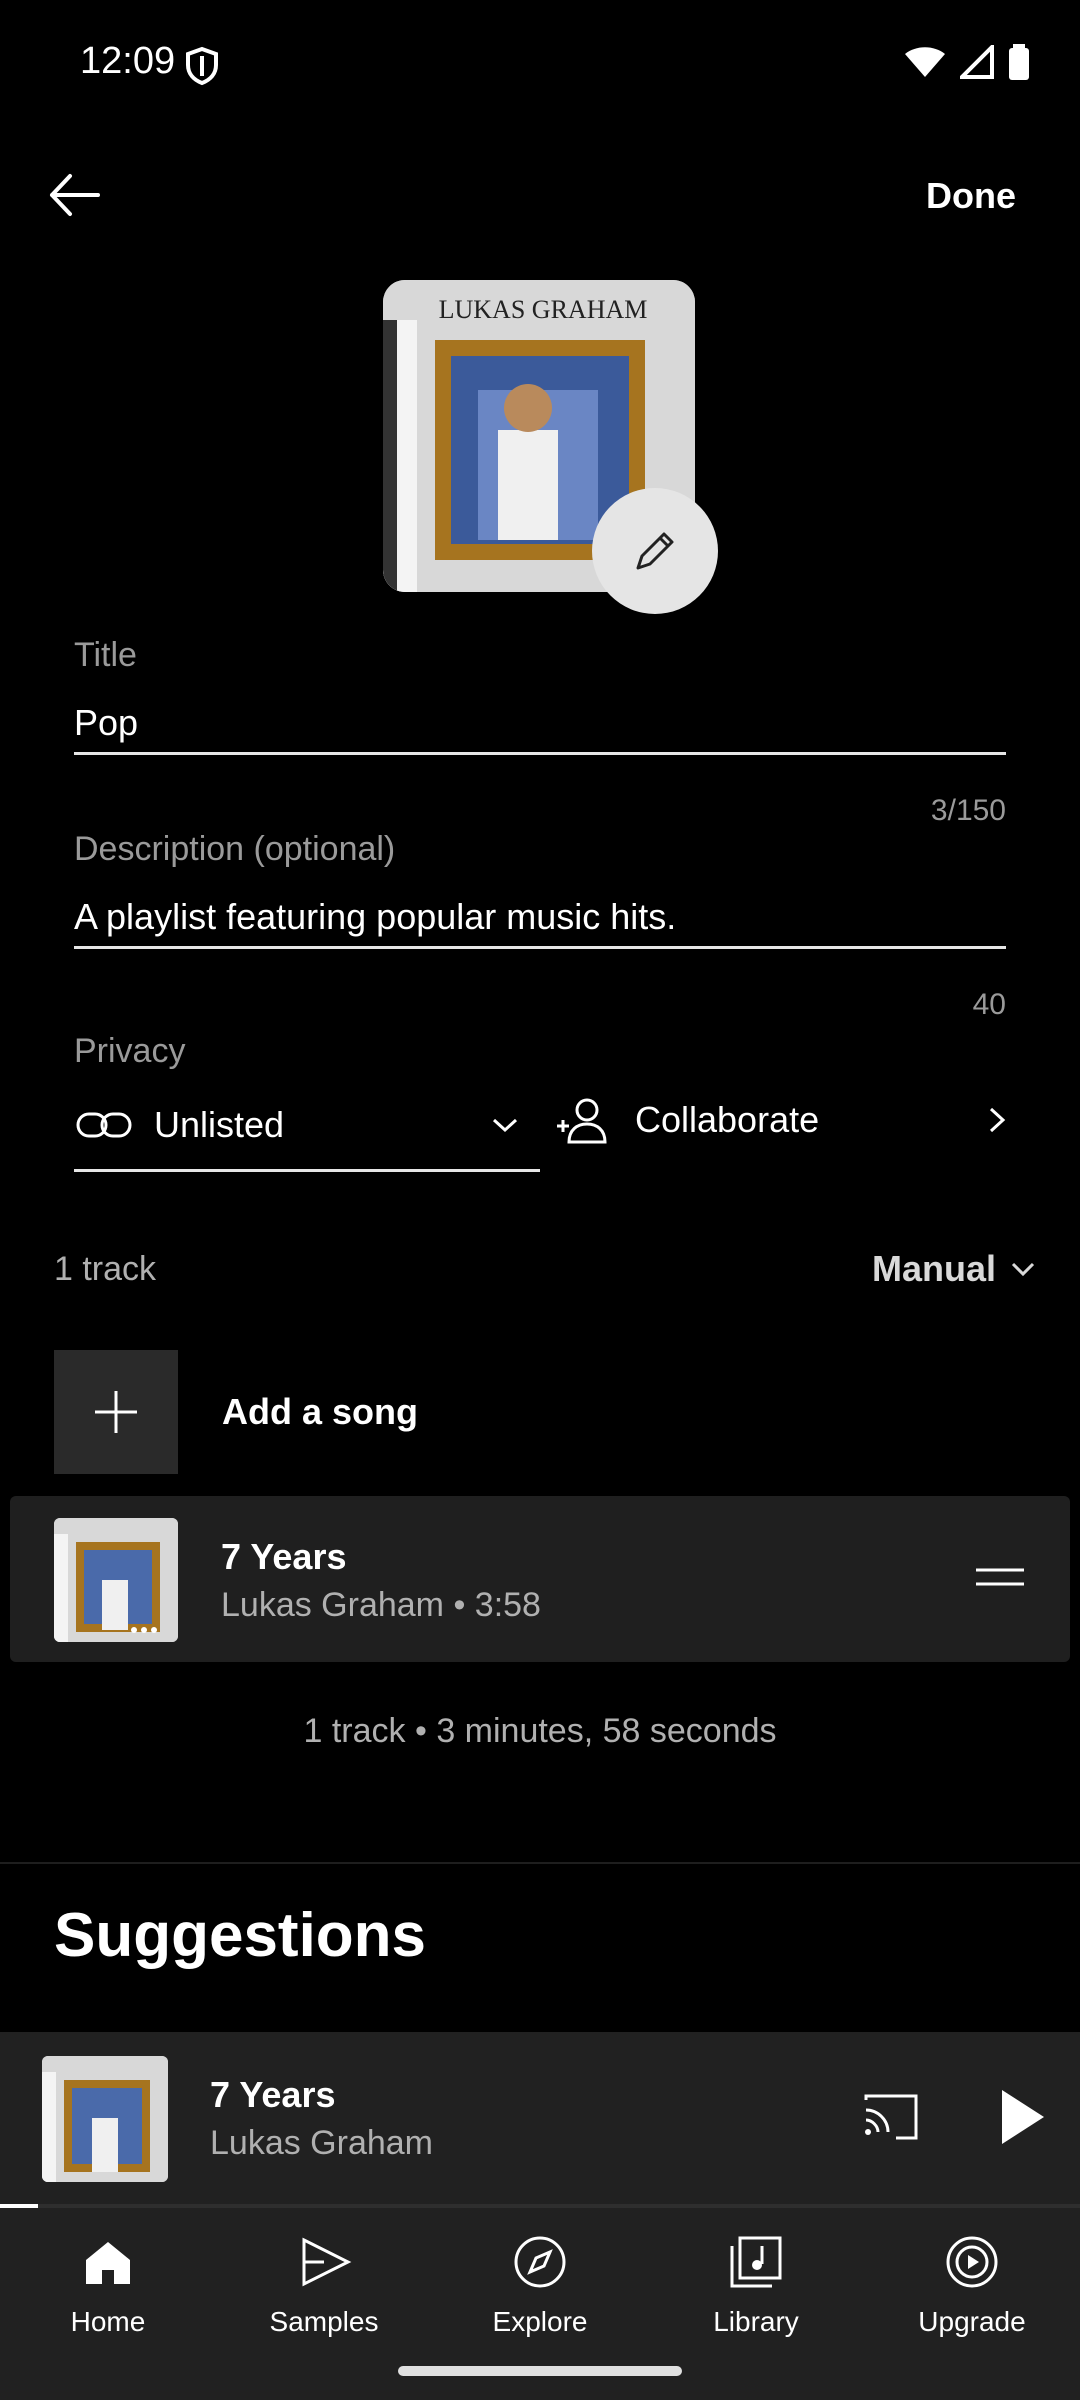 The height and width of the screenshot is (2400, 1080). What do you see at coordinates (284, 1556) in the screenshot?
I see `track-title: 7 Years` at bounding box center [284, 1556].